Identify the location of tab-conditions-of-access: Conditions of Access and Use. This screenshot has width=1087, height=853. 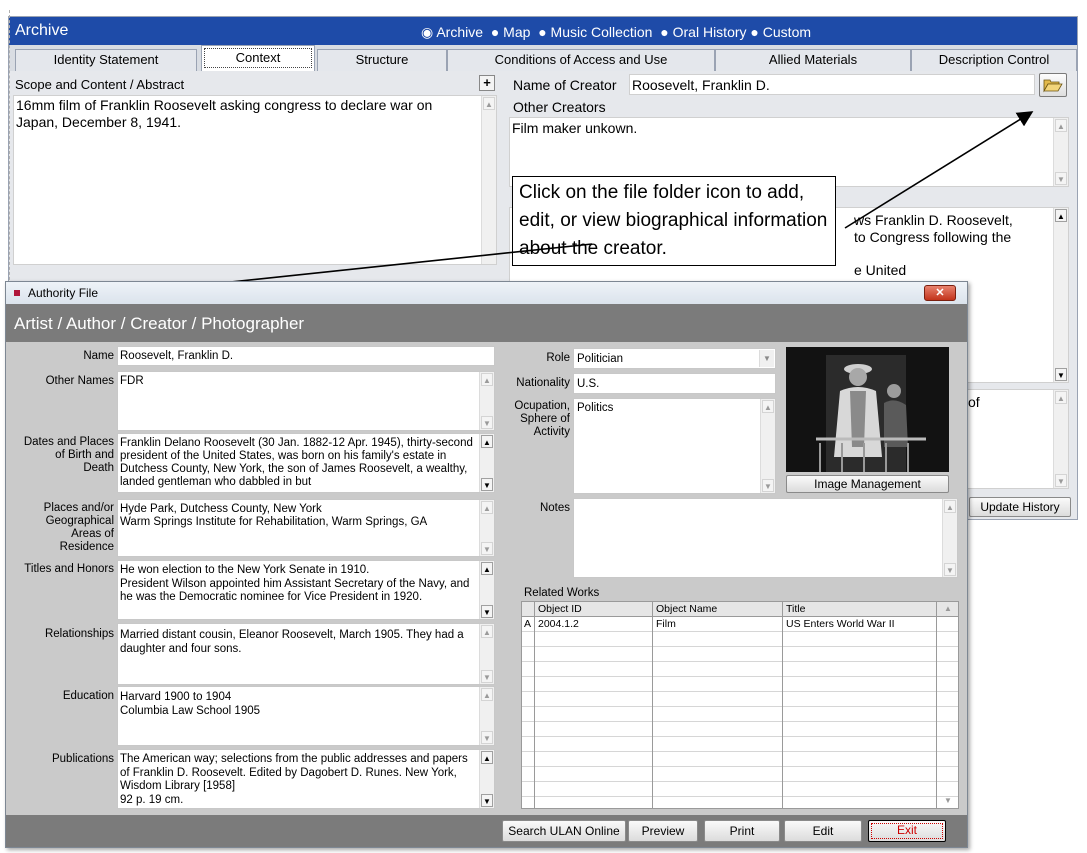
(581, 60).